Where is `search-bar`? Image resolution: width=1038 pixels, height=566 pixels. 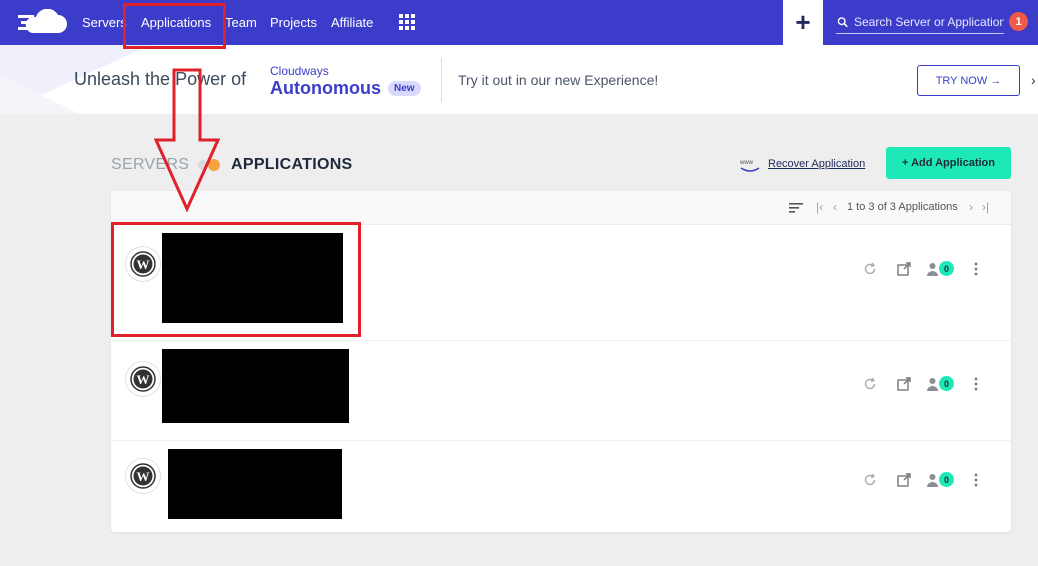
search-bar is located at coordinates (920, 22).